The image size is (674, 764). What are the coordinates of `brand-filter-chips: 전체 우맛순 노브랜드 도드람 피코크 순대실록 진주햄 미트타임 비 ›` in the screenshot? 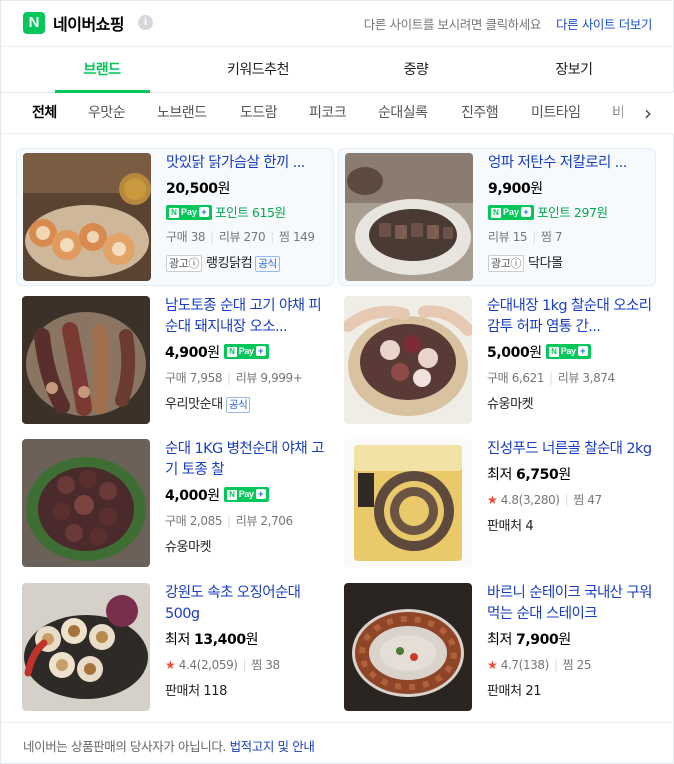 It's located at (337, 113).